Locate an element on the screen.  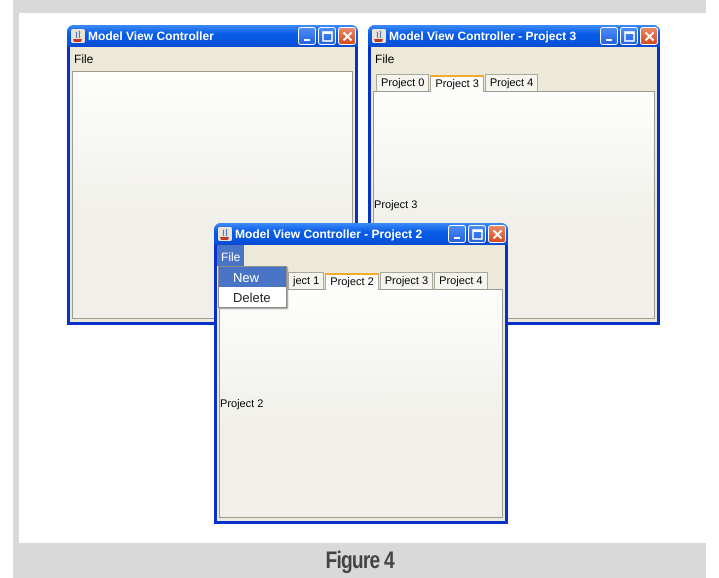
tab: Project 0 is located at coordinates (403, 82).